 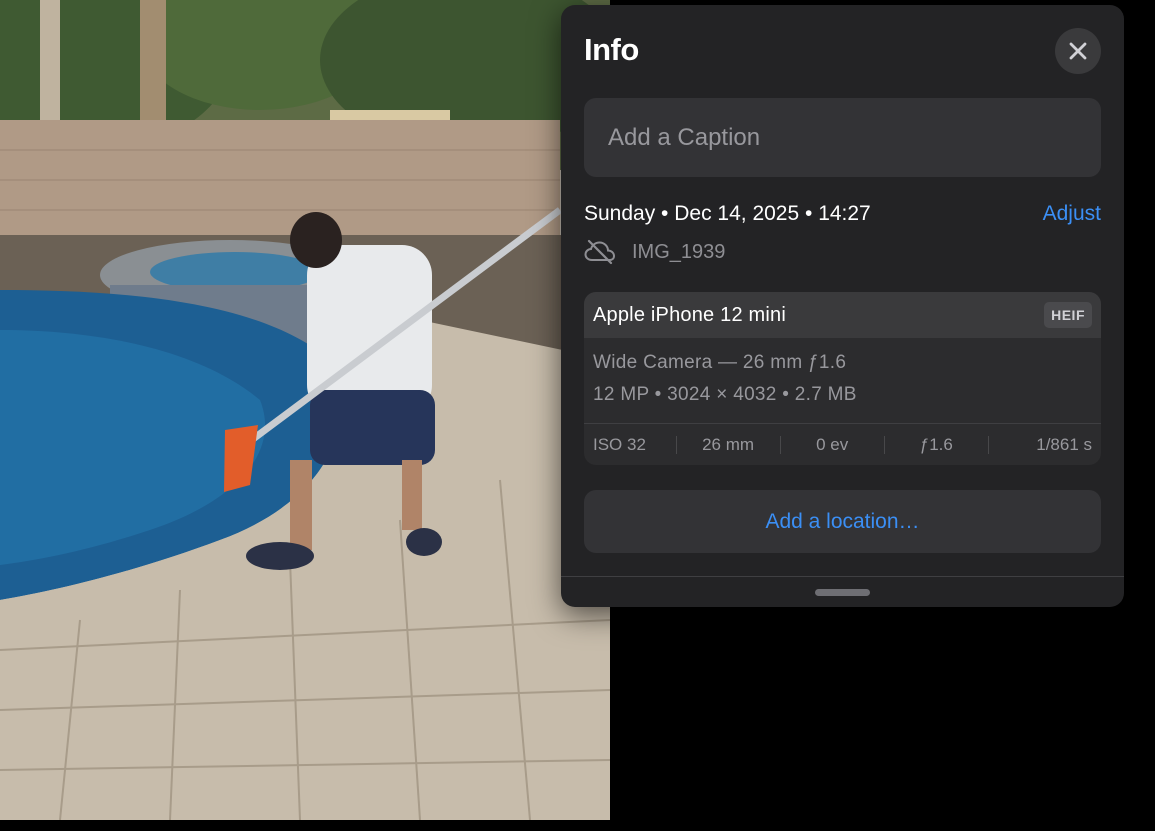 I want to click on cloud-off-icon, so click(x=600, y=252).